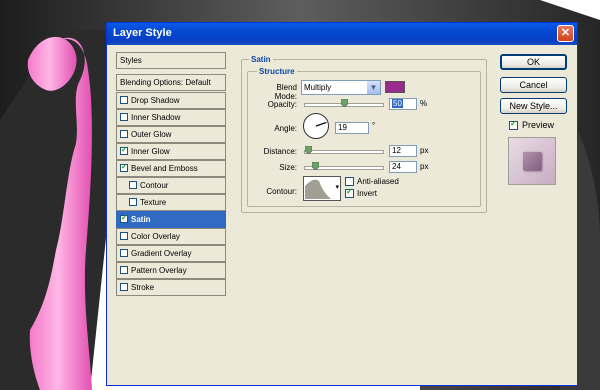  Describe the element at coordinates (171, 219) in the screenshot. I see `style-item-satin: Satin` at that location.